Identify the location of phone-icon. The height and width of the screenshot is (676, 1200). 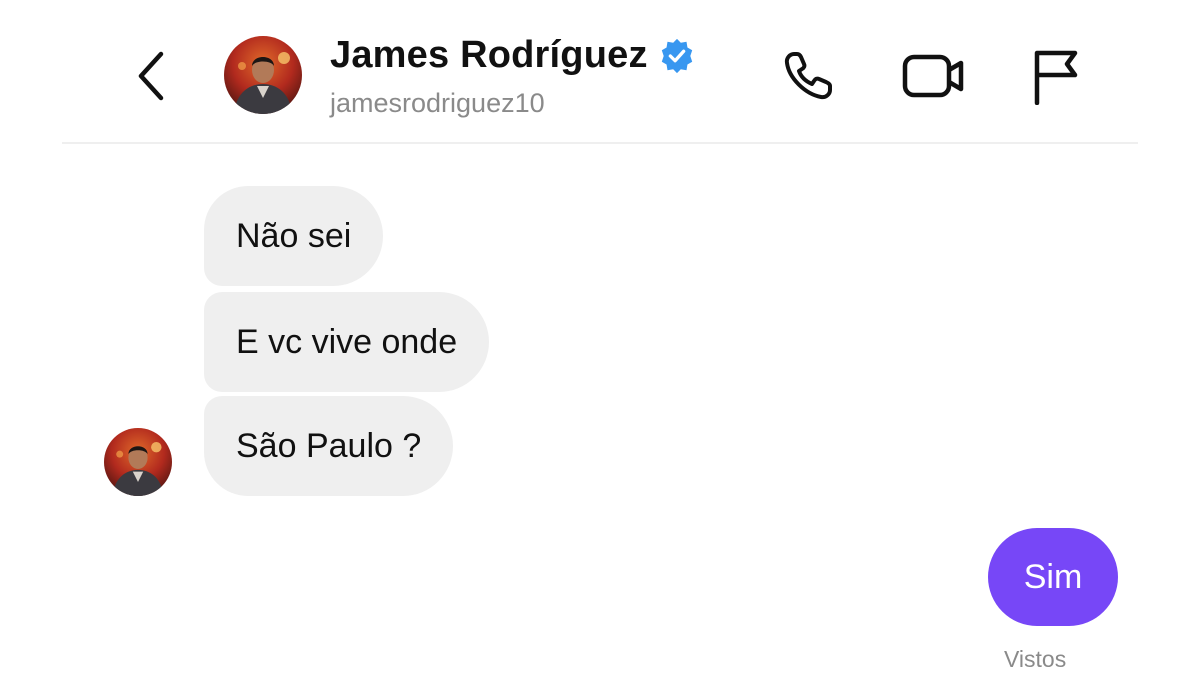
(808, 76).